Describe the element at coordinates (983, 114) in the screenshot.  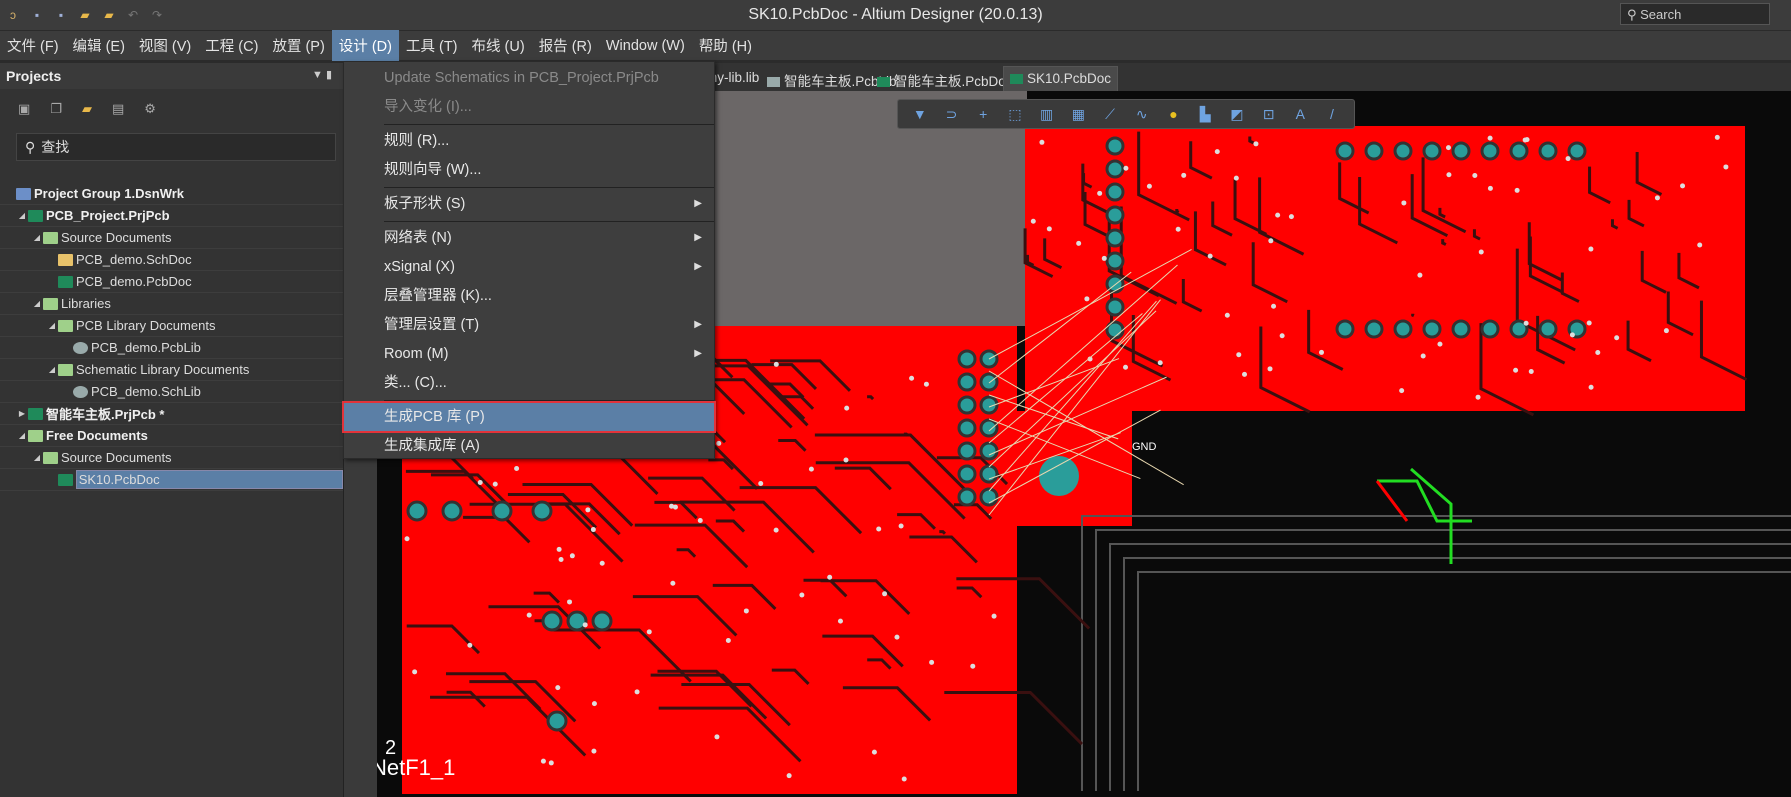
I see `crosshair-icon: +` at that location.